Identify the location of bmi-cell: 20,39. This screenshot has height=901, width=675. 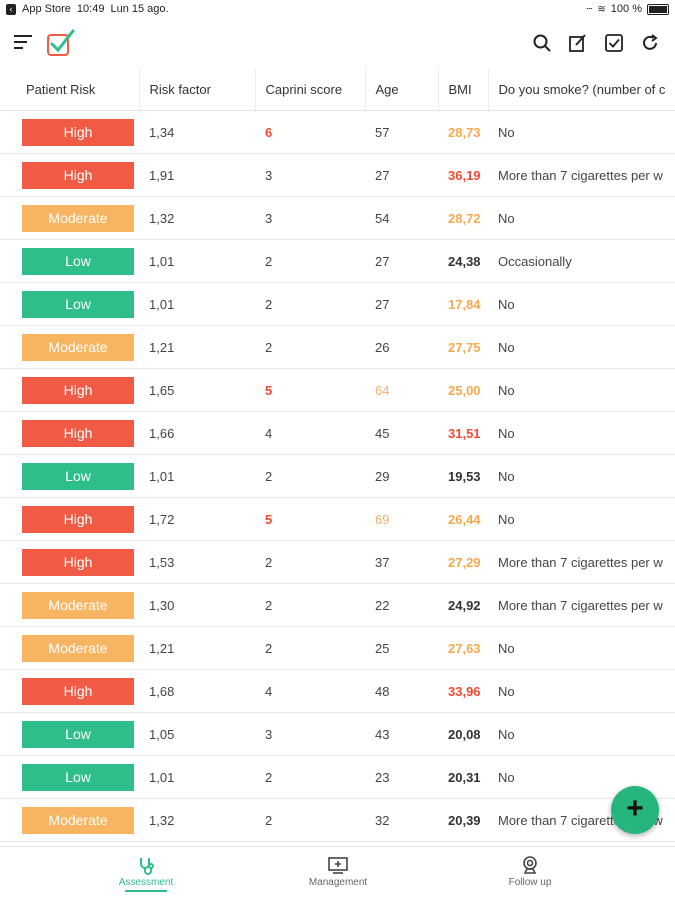
(463, 820).